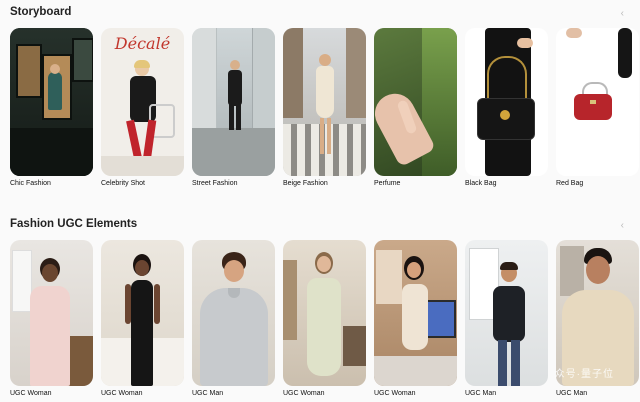 The image size is (640, 402). What do you see at coordinates (387, 183) in the screenshot?
I see `card-caption: Perfume` at bounding box center [387, 183].